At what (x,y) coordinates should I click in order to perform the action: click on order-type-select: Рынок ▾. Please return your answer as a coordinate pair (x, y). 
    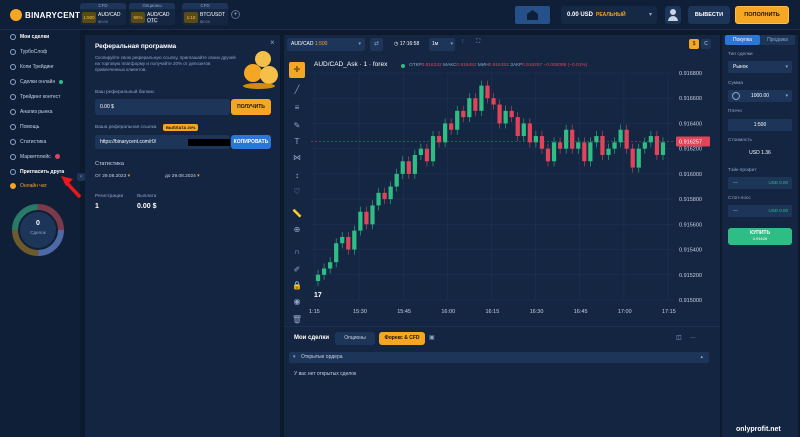
    Looking at the image, I should click on (760, 67).